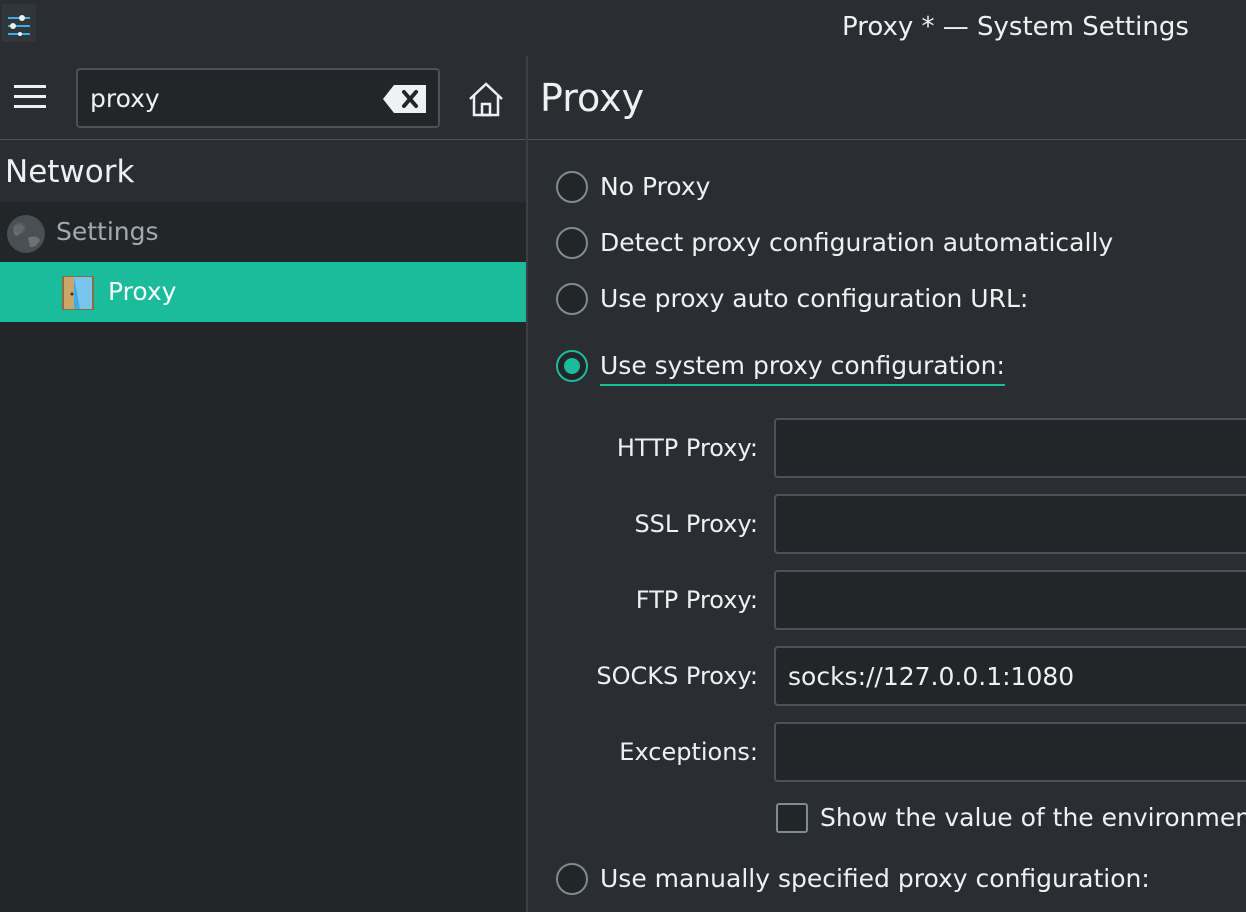 The width and height of the screenshot is (1246, 912). What do you see at coordinates (70, 172) in the screenshot?
I see `category-title: Network` at bounding box center [70, 172].